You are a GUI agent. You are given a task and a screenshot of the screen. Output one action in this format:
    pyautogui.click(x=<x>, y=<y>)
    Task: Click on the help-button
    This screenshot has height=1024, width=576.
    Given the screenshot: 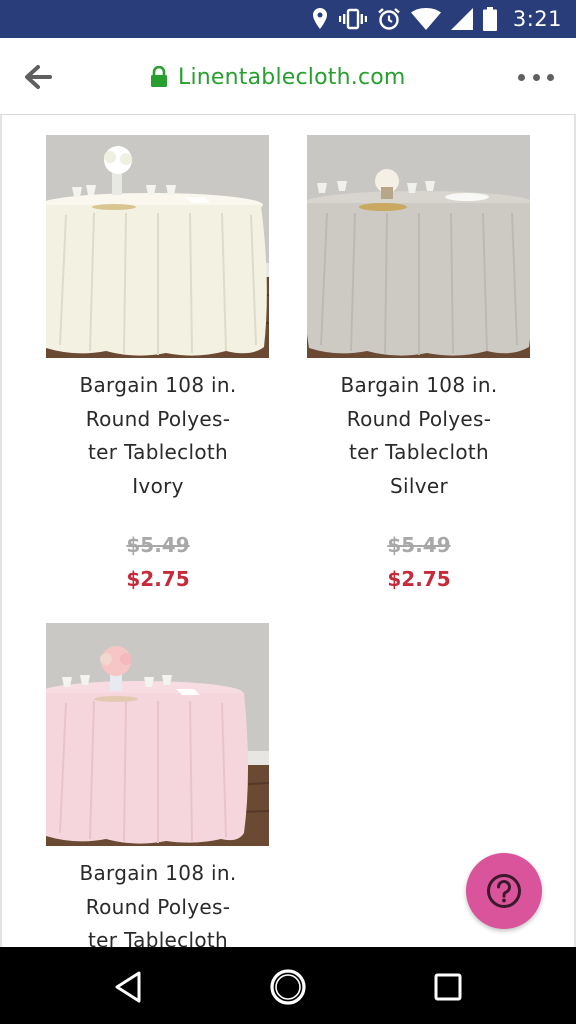 What is the action you would take?
    pyautogui.click(x=504, y=891)
    